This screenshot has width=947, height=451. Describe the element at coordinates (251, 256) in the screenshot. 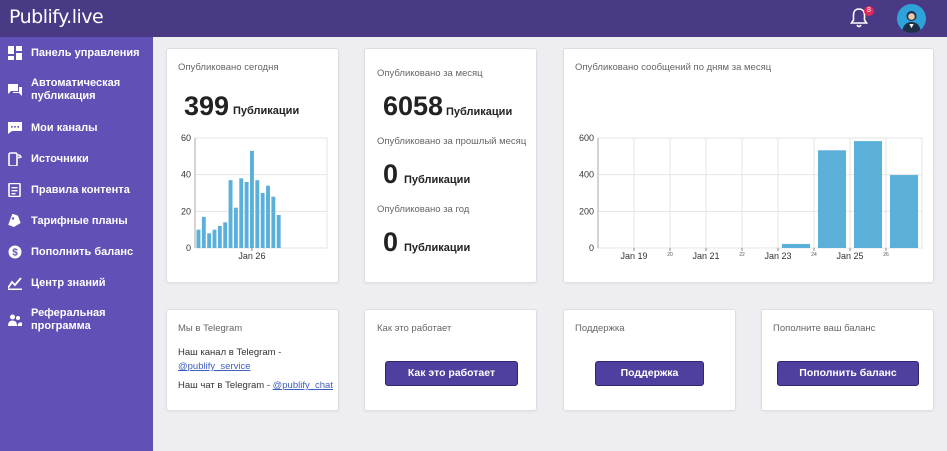

I see `x-tick-label: Jan 26` at that location.